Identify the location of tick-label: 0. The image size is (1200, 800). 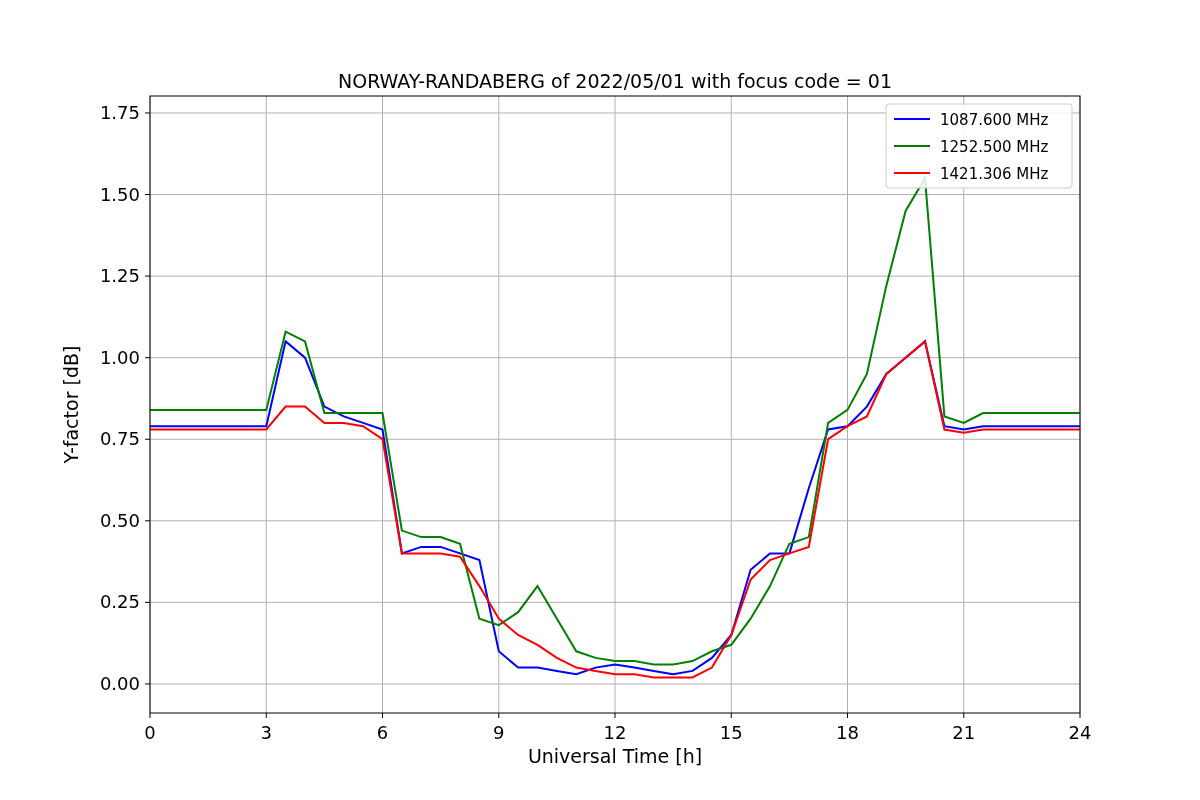
(150, 732).